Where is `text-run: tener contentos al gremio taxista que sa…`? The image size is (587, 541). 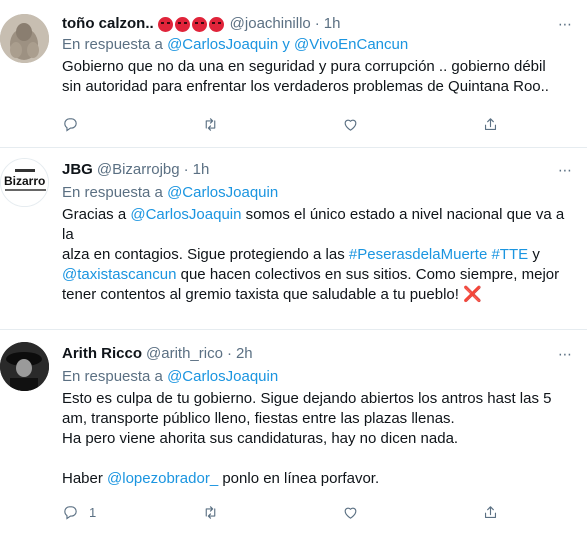
text-run: tener contentos al gremio taxista que sa… is located at coordinates (263, 294).